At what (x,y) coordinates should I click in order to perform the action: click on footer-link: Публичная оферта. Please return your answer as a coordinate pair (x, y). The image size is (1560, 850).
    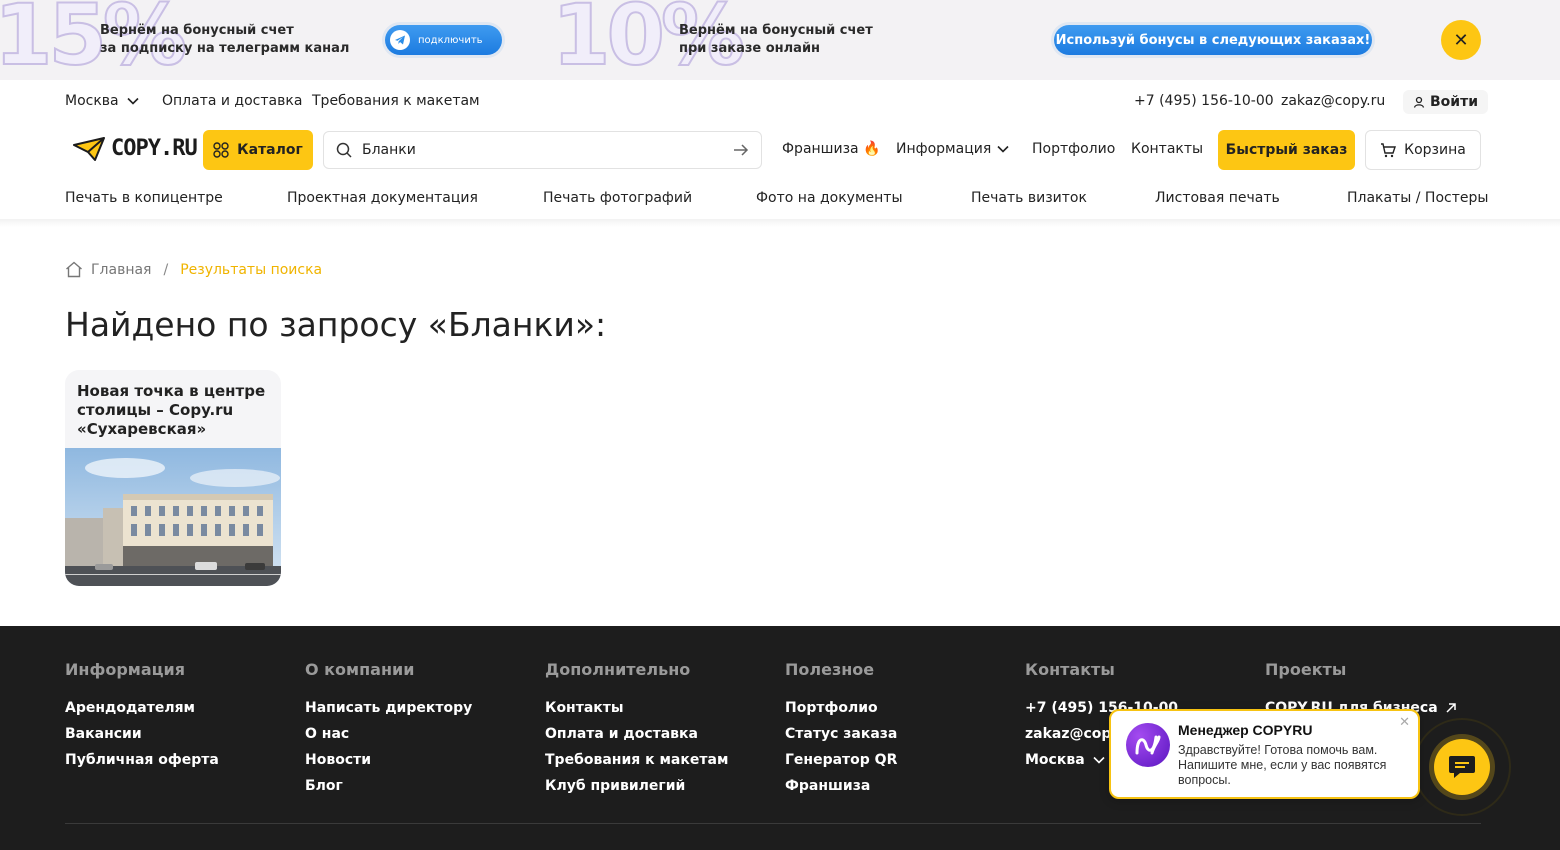
    Looking at the image, I should click on (142, 760).